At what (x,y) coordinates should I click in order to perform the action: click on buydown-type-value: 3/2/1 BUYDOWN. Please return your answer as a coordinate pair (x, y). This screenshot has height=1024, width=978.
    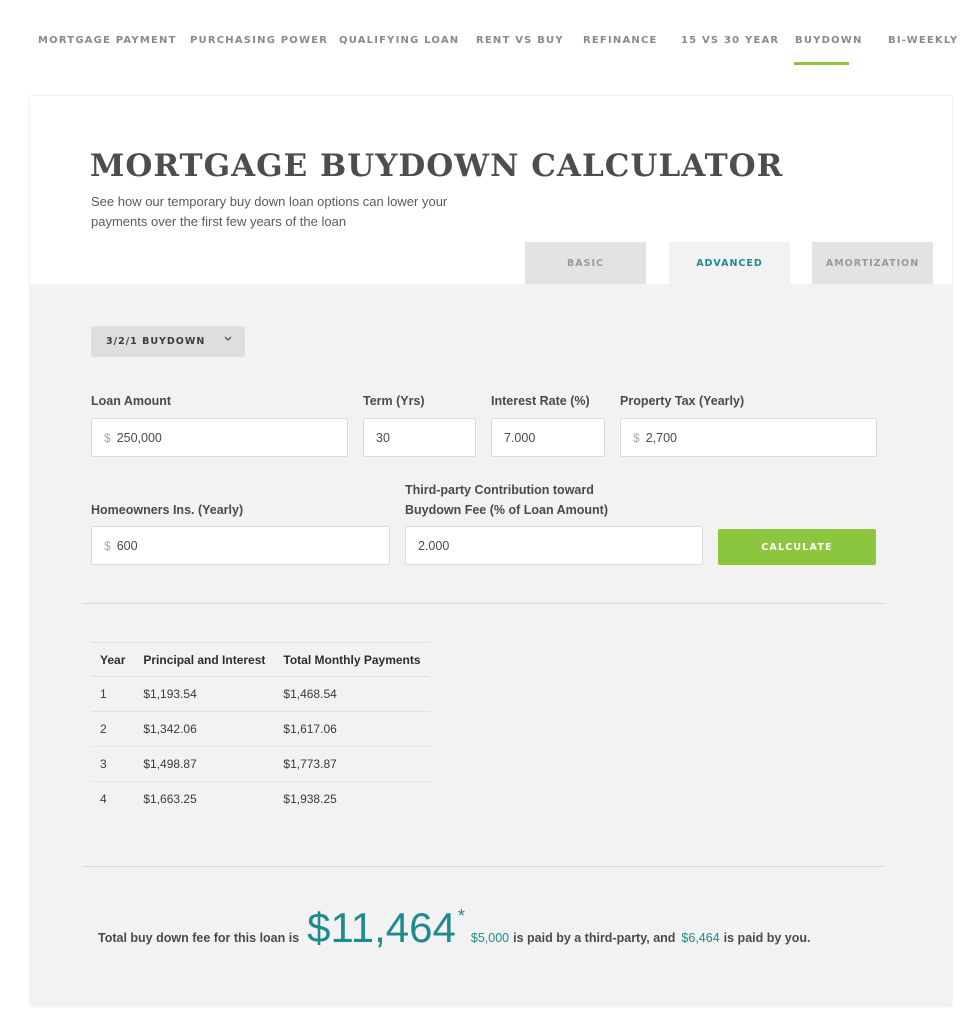
    Looking at the image, I should click on (156, 341).